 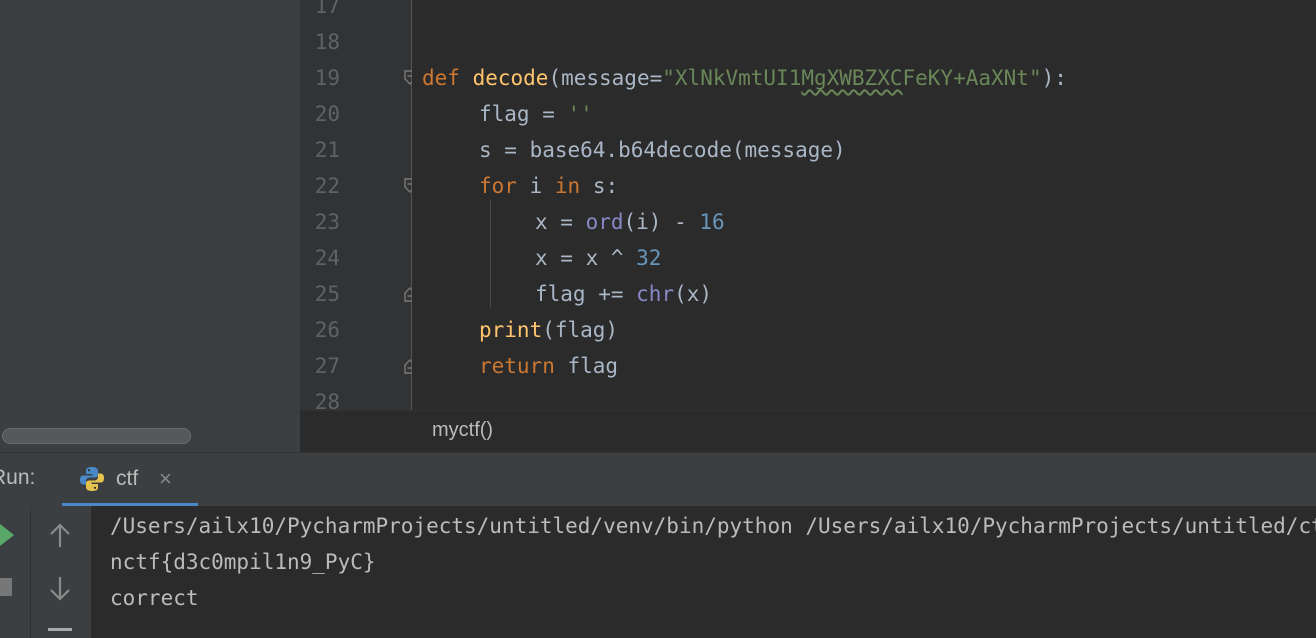 I want to click on breadcrumb: myctf(), so click(x=808, y=431).